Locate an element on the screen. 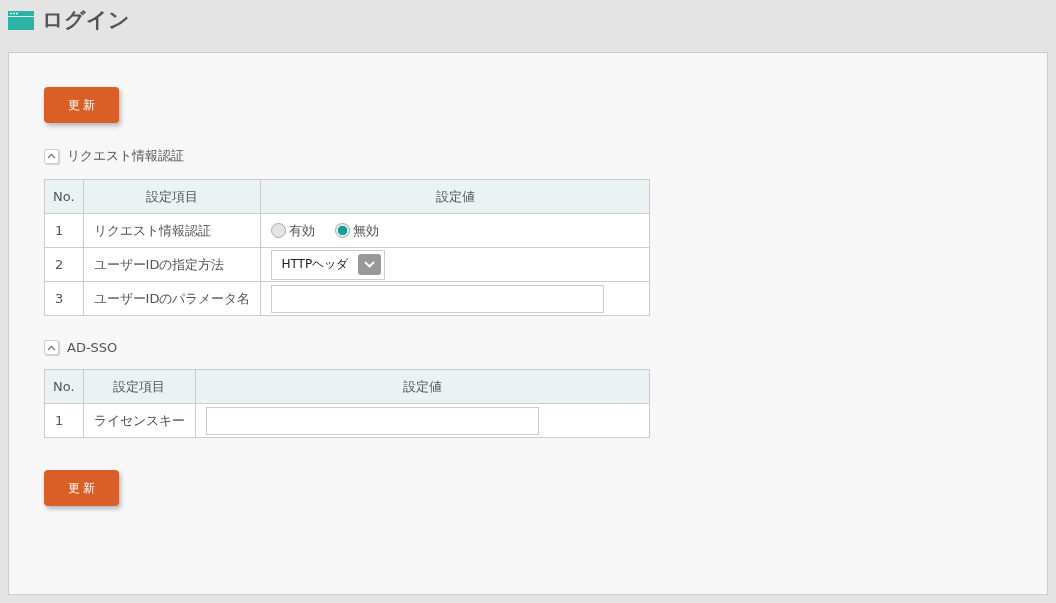 The image size is (1056, 603). caret-icon is located at coordinates (370, 264).